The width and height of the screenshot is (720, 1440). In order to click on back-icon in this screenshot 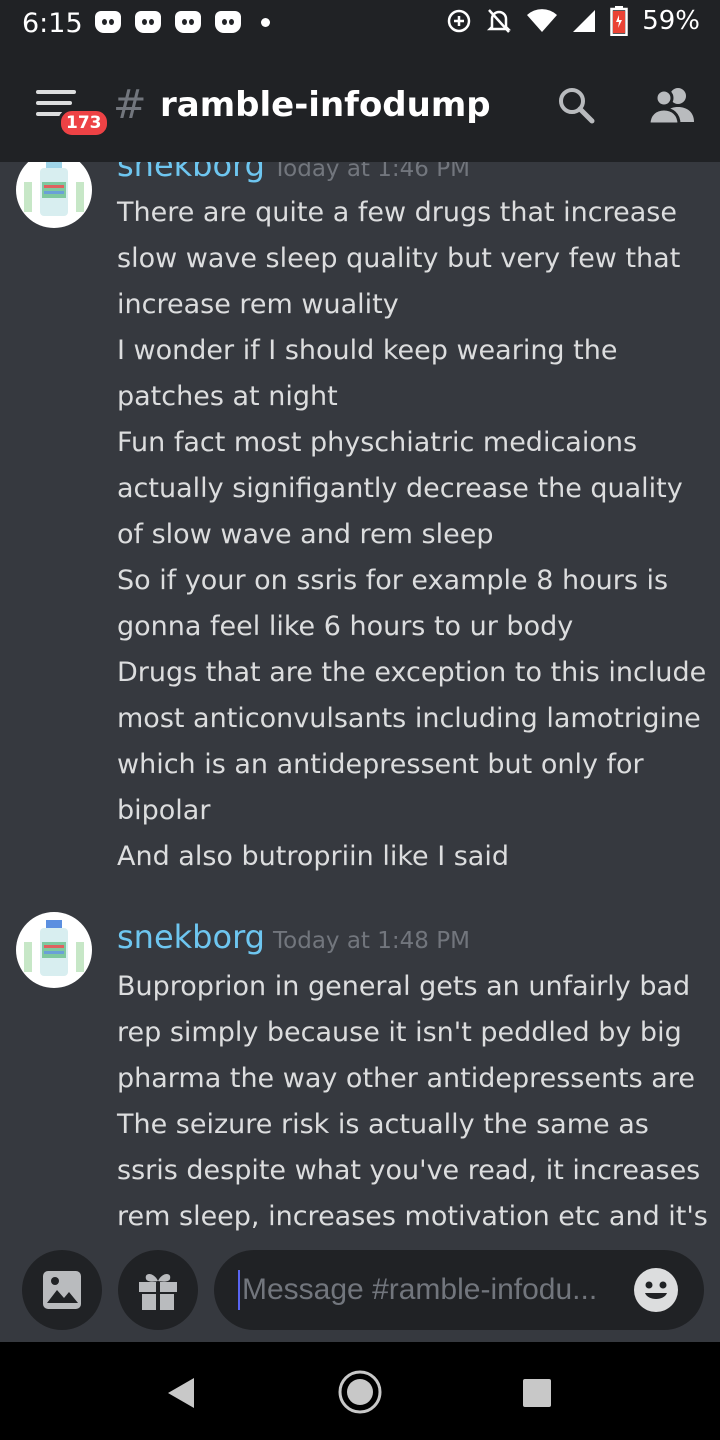, I will do `click(181, 1393)`.